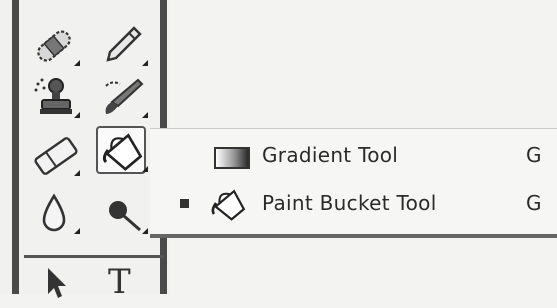 Image resolution: width=557 pixels, height=308 pixels. Describe the element at coordinates (124, 45) in the screenshot. I see `brush-tool` at that location.